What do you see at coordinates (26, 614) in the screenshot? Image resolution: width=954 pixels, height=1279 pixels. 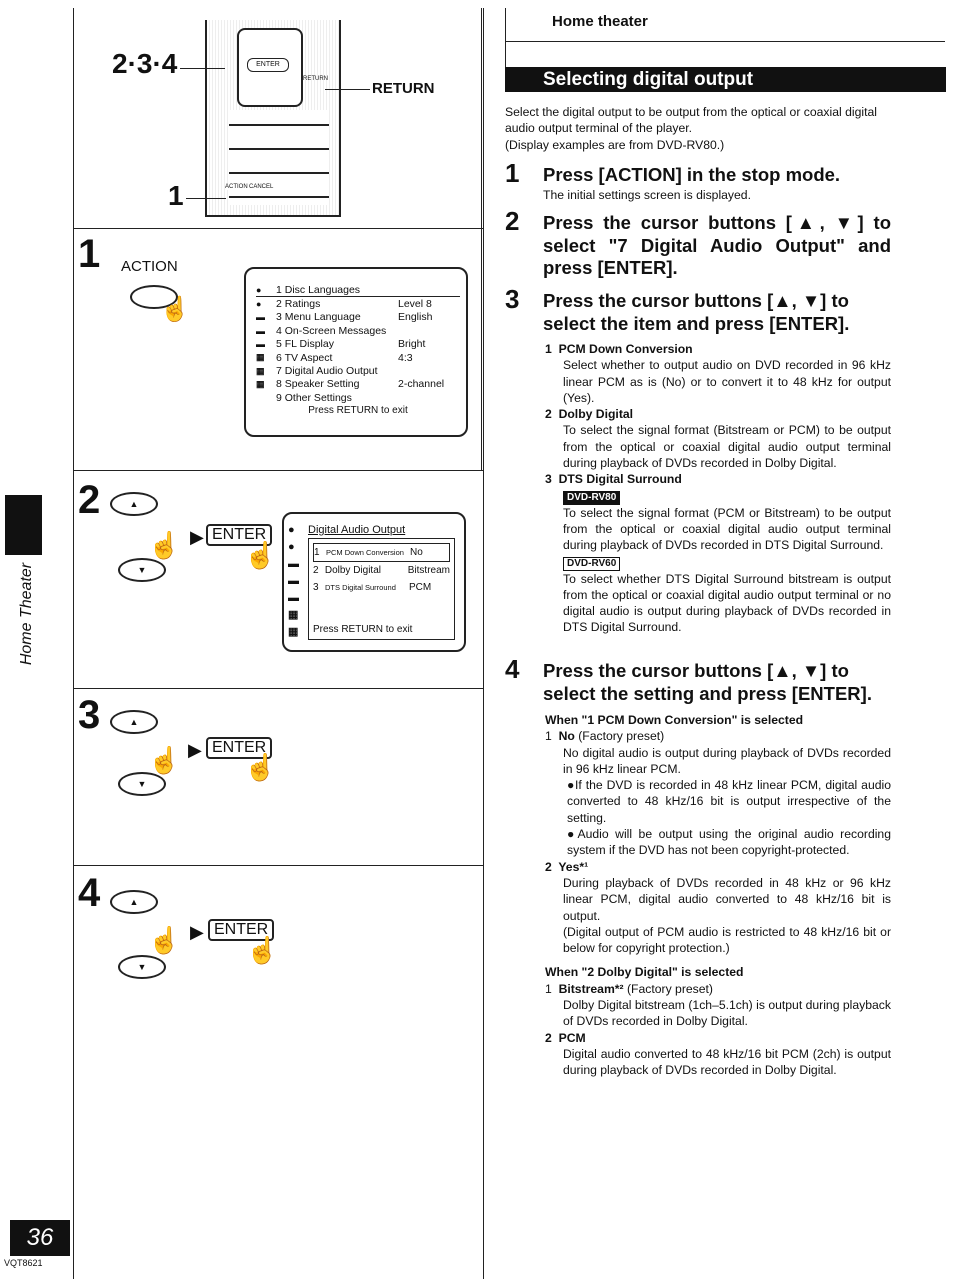 I see `section-tab-label: Home Theater` at bounding box center [26, 614].